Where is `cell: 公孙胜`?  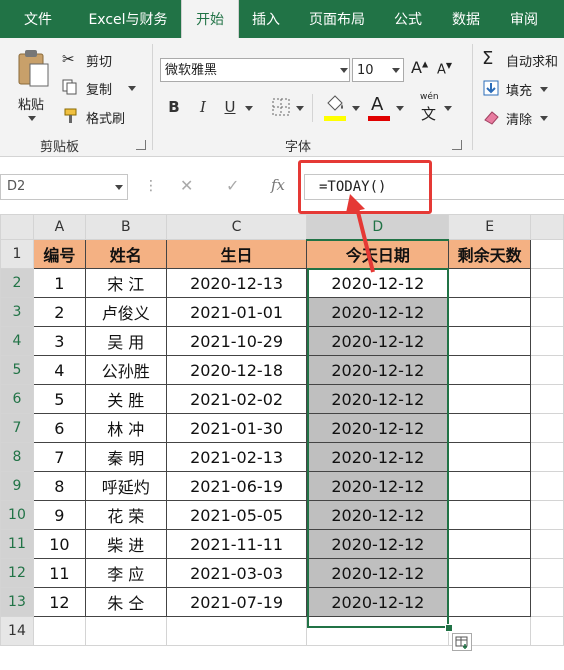 cell: 公孙胜 is located at coordinates (125, 370).